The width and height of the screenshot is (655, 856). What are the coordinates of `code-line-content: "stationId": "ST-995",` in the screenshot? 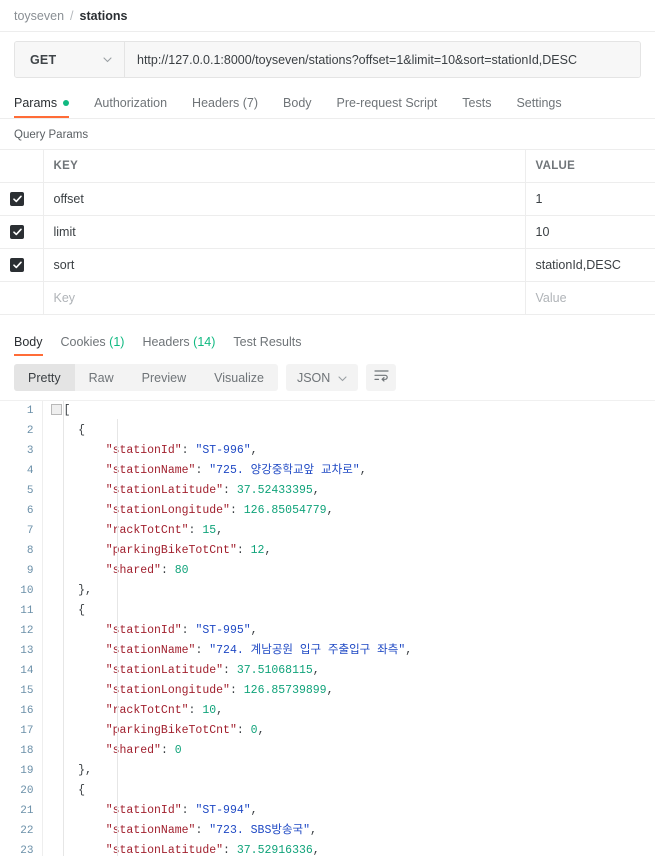 It's located at (227, 631).